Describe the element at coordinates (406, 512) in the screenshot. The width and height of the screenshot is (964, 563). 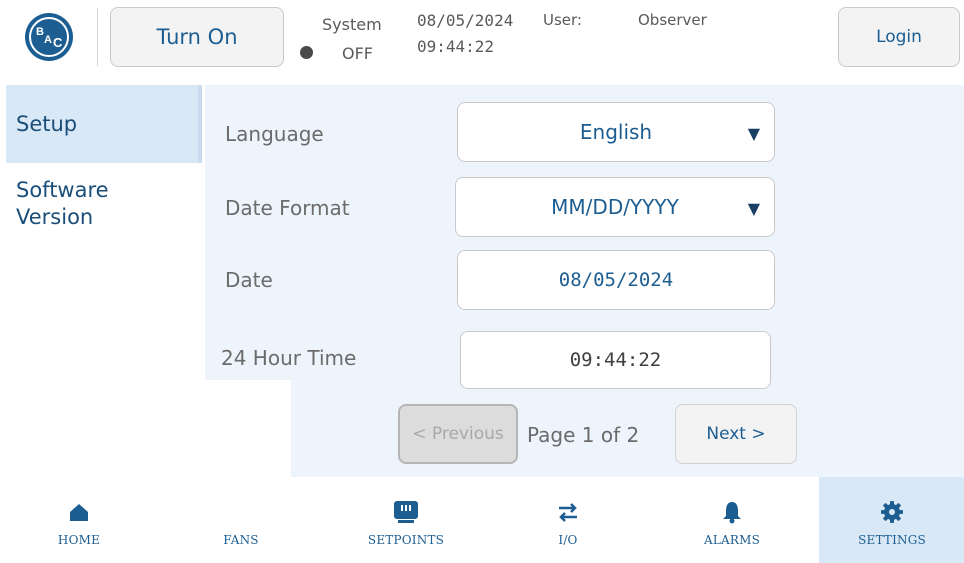
I see `setpoints-icon` at that location.